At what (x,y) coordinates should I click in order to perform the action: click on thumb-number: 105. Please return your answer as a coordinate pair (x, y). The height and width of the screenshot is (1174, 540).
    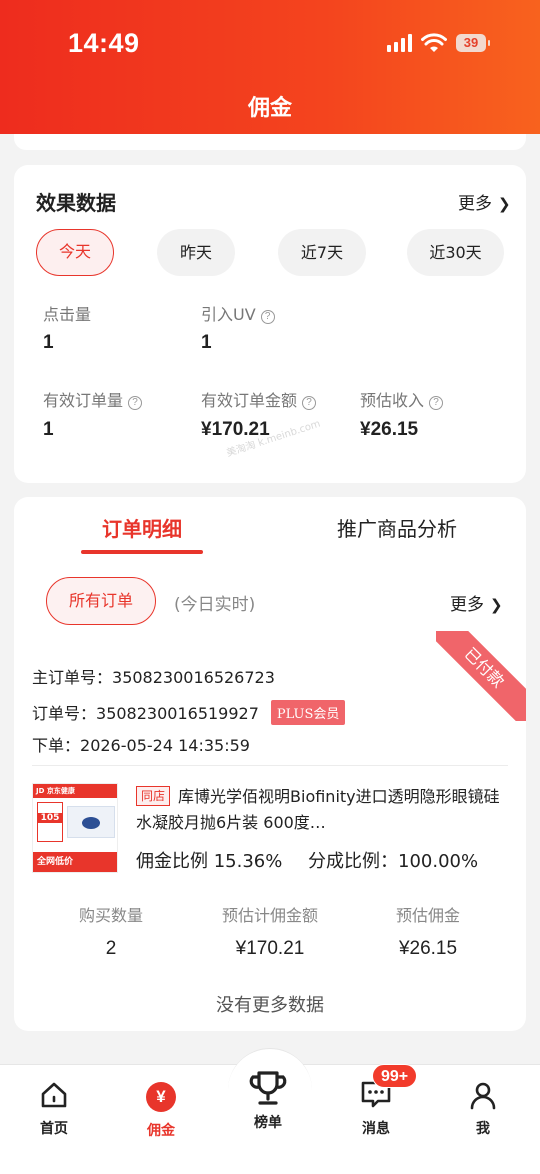
    Looking at the image, I should click on (50, 818).